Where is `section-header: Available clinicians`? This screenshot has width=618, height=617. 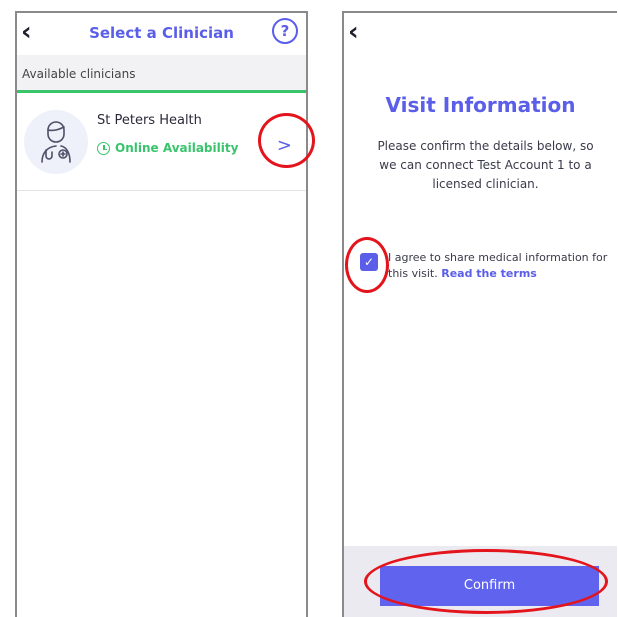 section-header: Available clinicians is located at coordinates (161, 74).